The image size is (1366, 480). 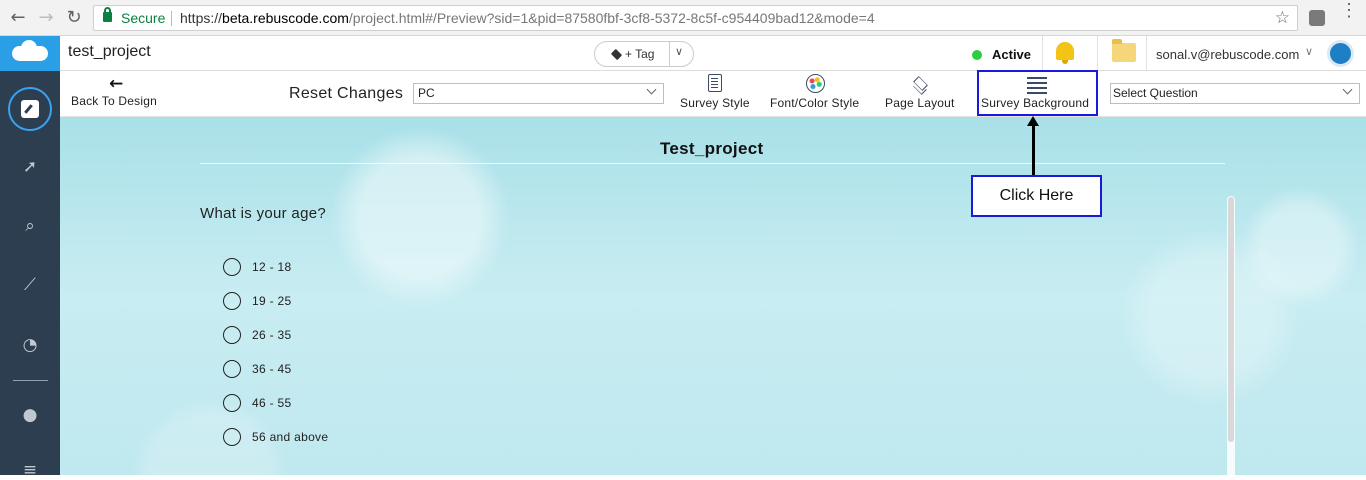 What do you see at coordinates (285, 18) in the screenshot?
I see `url-host: beta.rebuscode.com` at bounding box center [285, 18].